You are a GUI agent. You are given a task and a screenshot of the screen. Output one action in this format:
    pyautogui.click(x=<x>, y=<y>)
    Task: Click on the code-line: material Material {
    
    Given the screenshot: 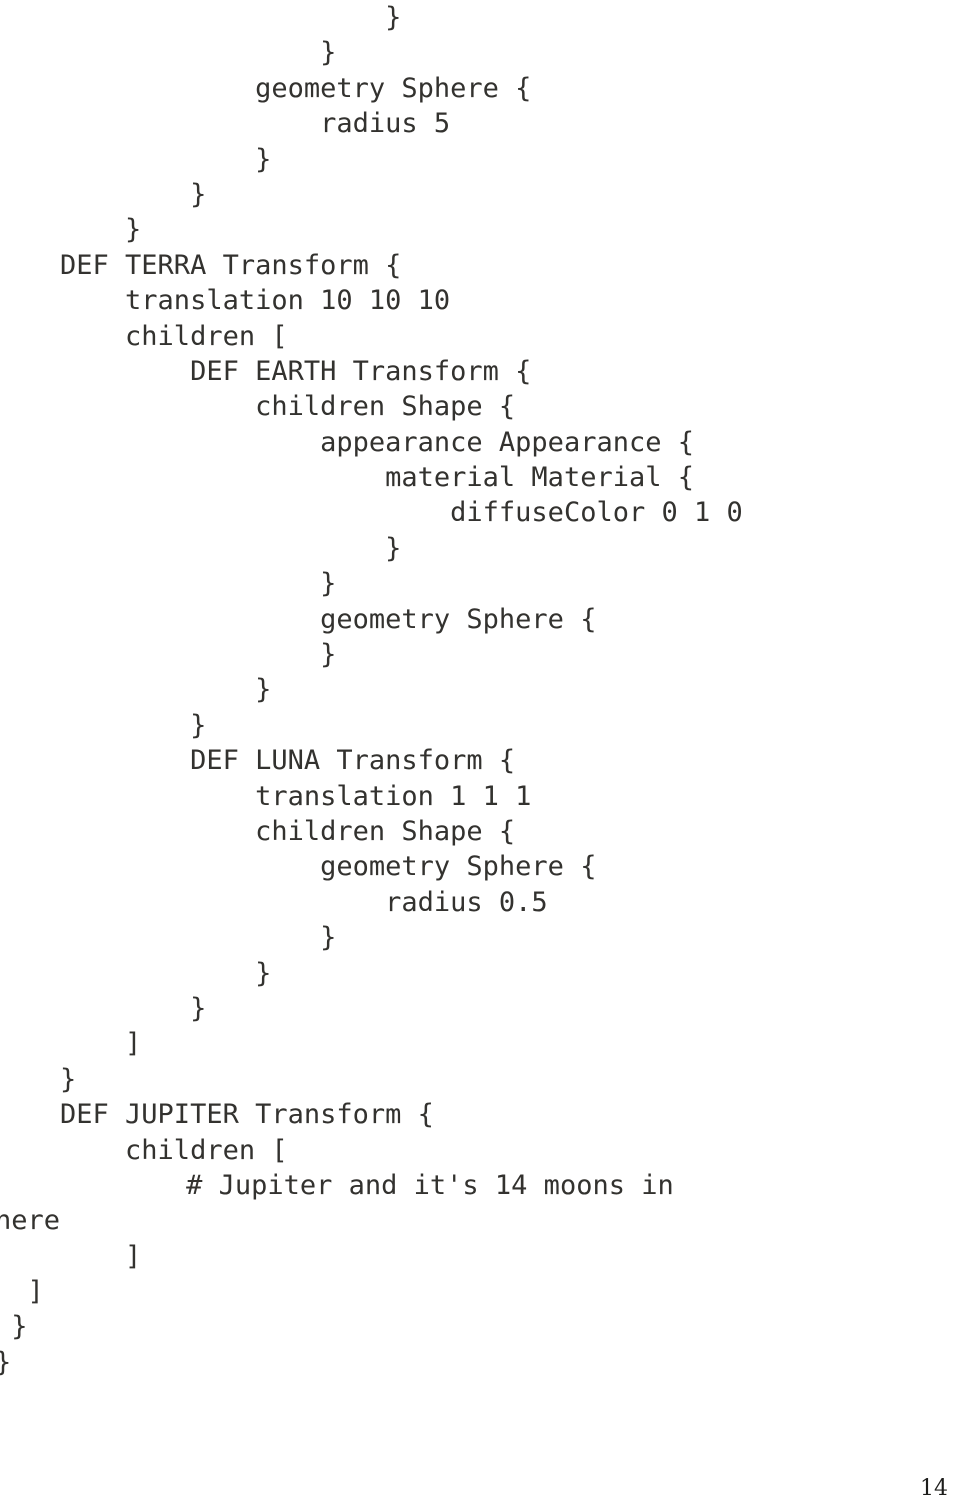 What is the action you would take?
    pyautogui.click(x=347, y=478)
    